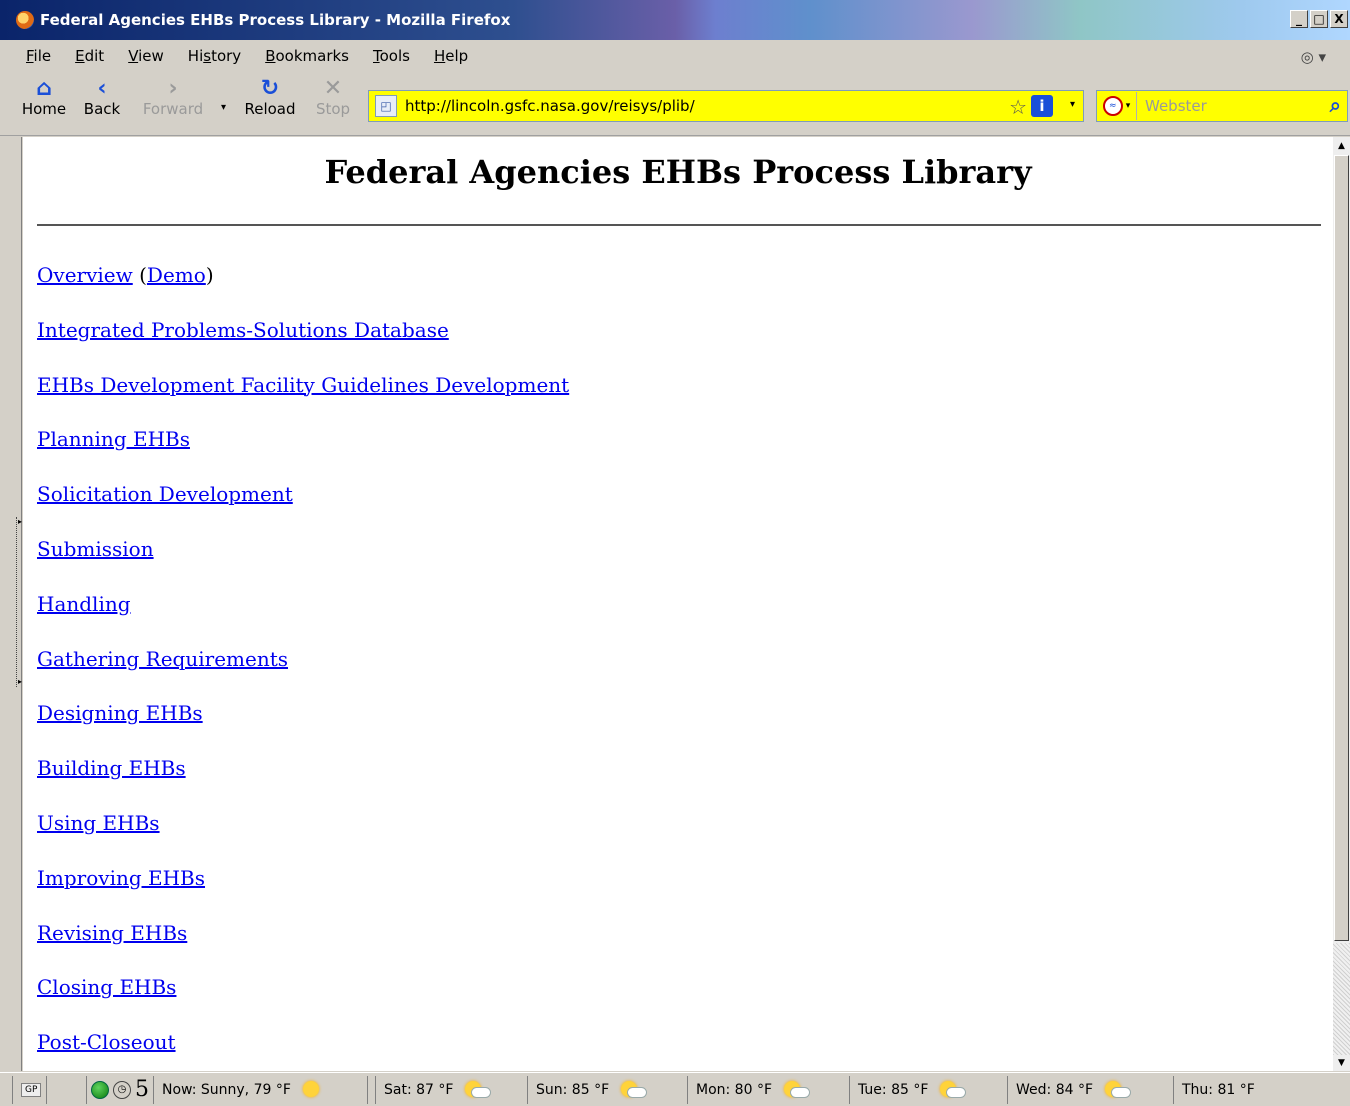  What do you see at coordinates (303, 674) in the screenshot?
I see `list-item: Gathering Requirements` at bounding box center [303, 674].